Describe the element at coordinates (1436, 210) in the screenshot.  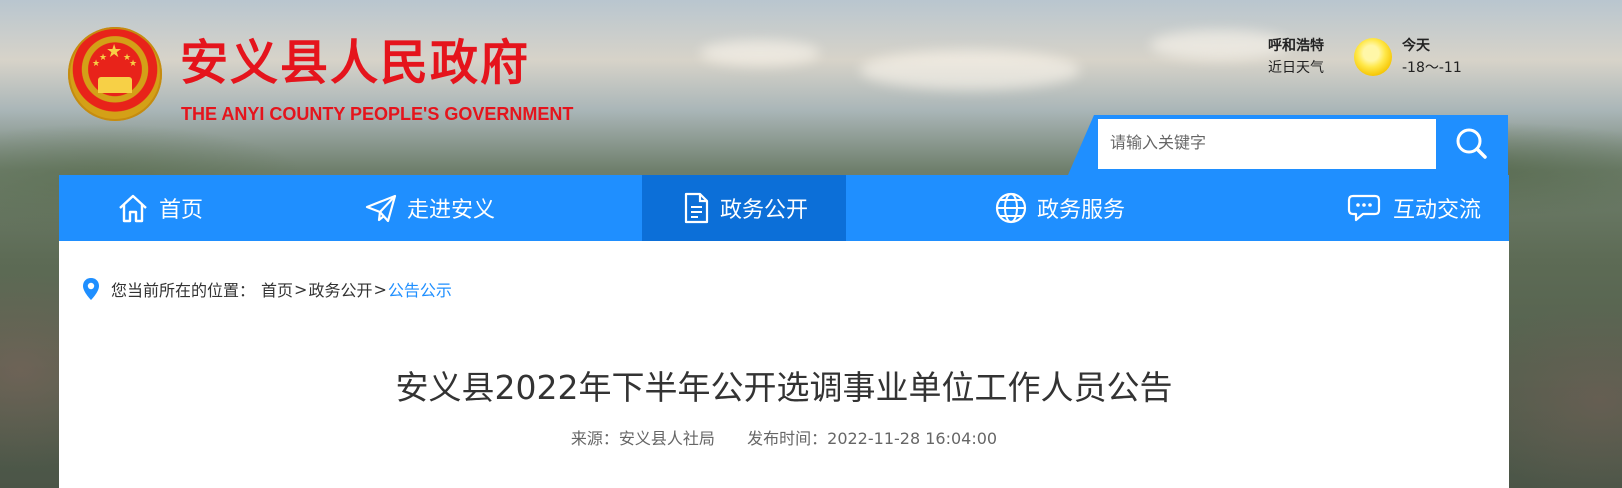
I see `nav-item-label: 互动交流` at that location.